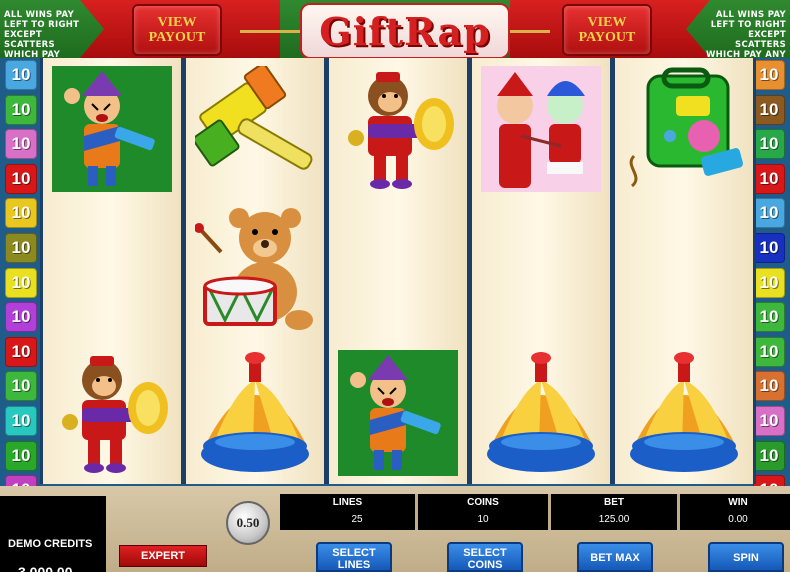 Image resolution: width=790 pixels, height=572 pixels. Describe the element at coordinates (769, 351) in the screenshot. I see `payline-marker-right-9: 10` at that location.